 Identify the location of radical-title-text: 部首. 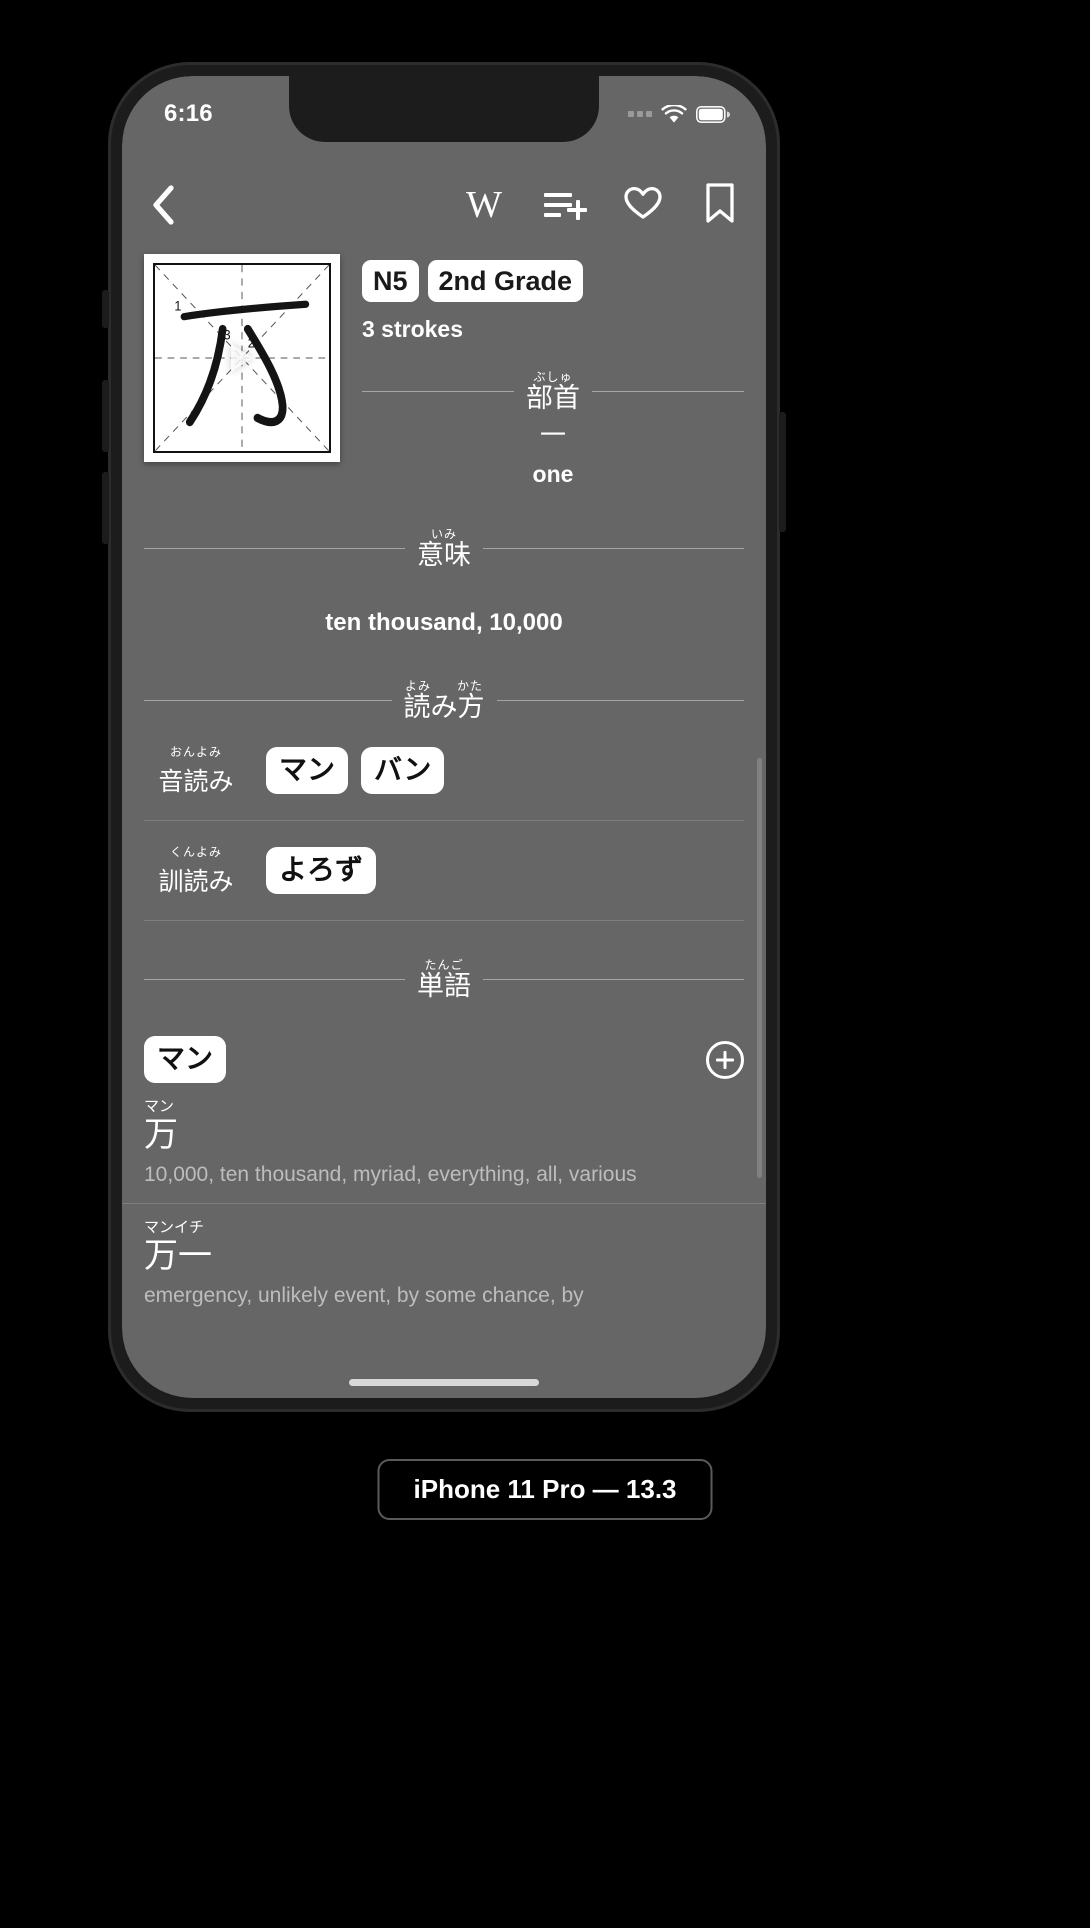
(553, 399).